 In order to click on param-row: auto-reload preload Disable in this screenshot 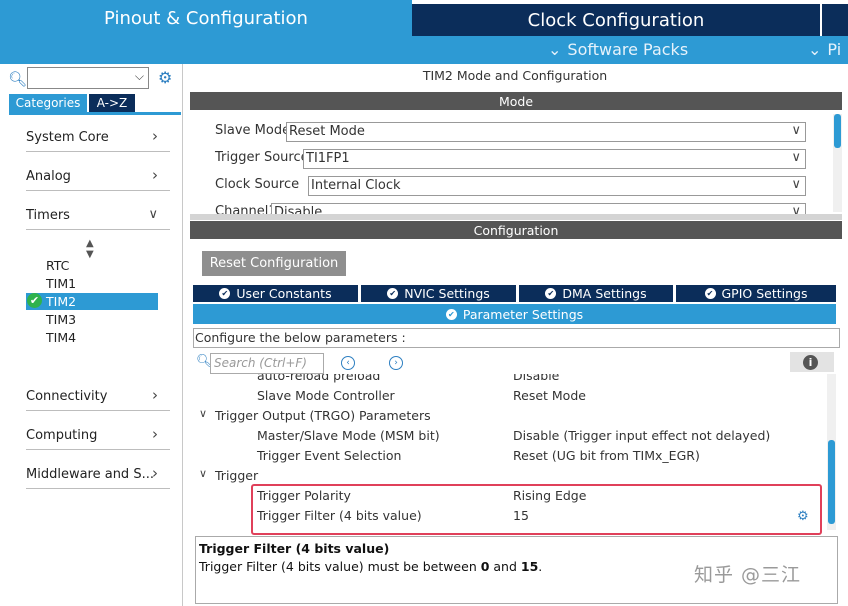, I will do `click(509, 380)`.